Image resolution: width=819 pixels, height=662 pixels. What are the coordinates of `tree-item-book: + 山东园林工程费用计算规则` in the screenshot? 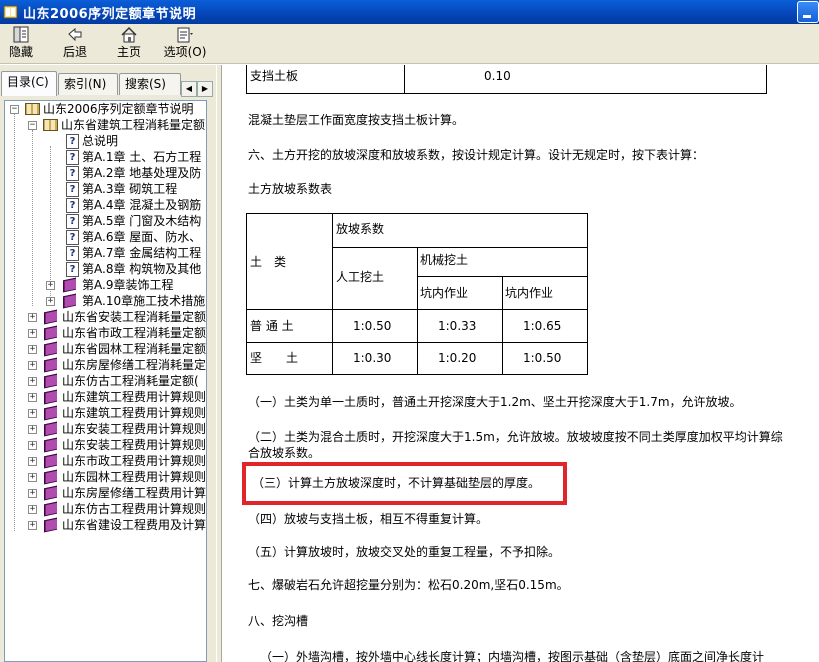 It's located at (105, 477).